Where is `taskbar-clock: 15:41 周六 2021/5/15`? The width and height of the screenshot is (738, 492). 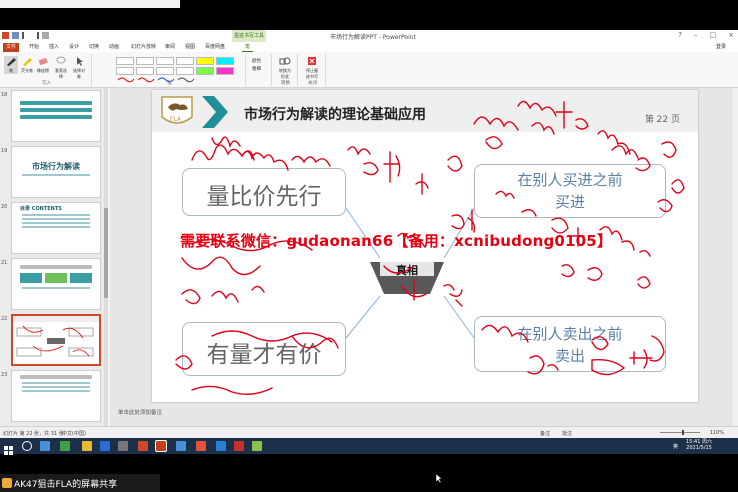
taskbar-clock: 15:41 周六 2021/5/15 is located at coordinates (699, 445).